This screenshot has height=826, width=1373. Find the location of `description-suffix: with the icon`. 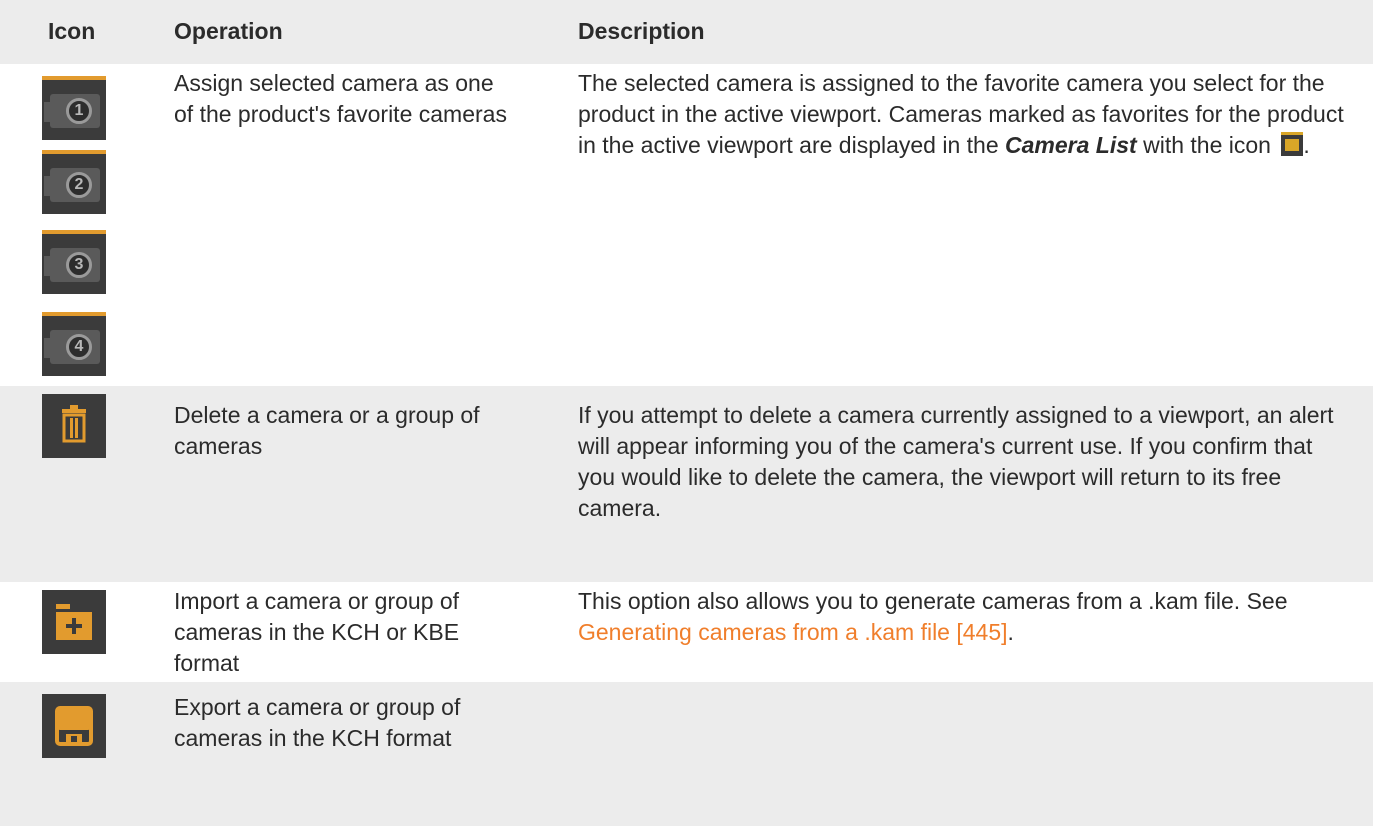

description-suffix: with the icon is located at coordinates (1203, 145).